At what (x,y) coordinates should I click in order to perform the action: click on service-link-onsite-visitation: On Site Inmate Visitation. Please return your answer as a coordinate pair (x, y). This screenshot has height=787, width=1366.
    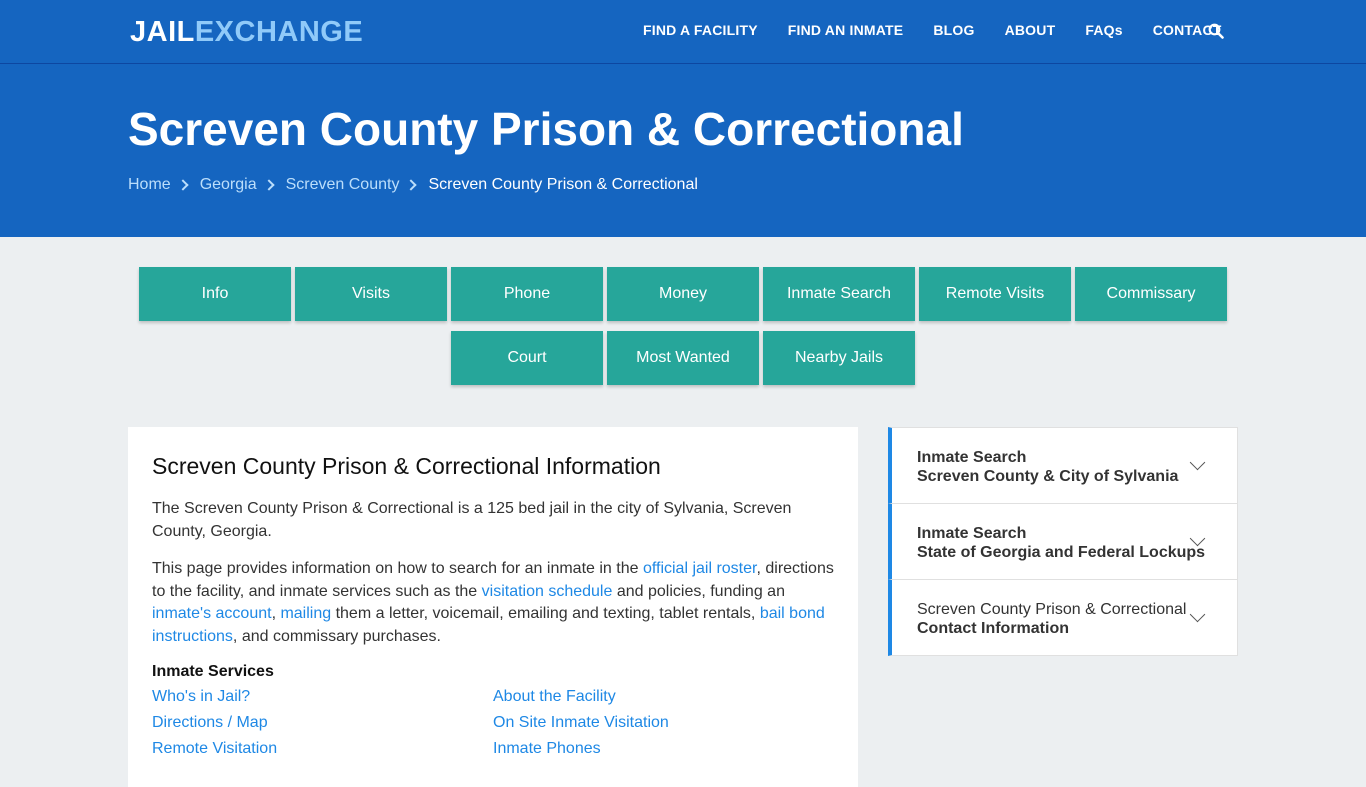
    Looking at the image, I should click on (663, 722).